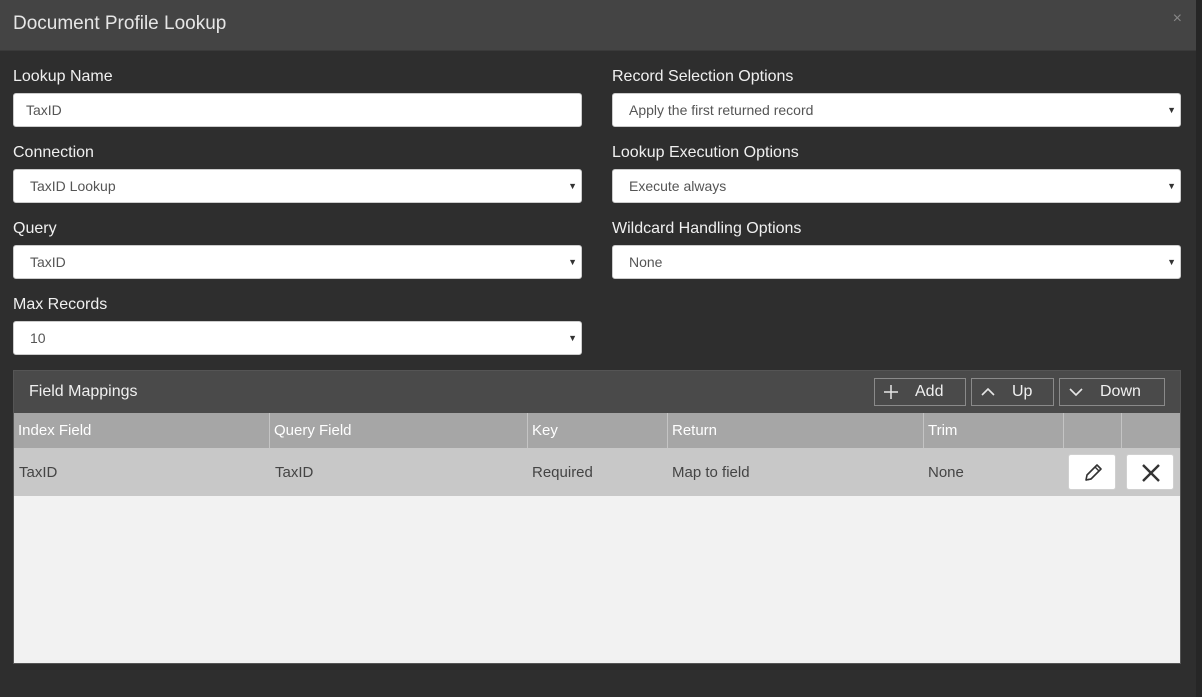 The height and width of the screenshot is (697, 1202). Describe the element at coordinates (1076, 392) in the screenshot. I see `chevron-down-icon` at that location.